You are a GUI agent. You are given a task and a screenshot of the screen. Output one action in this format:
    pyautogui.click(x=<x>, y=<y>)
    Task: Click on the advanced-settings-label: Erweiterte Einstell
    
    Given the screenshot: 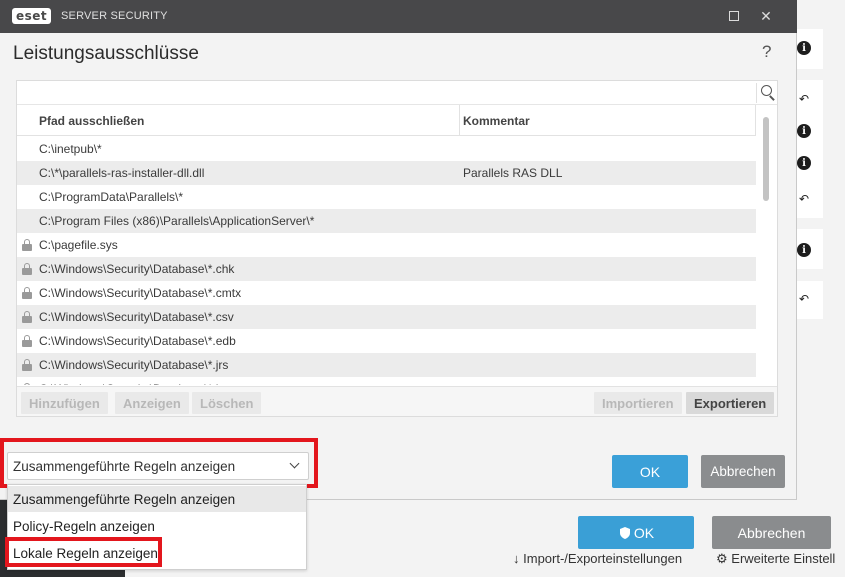 What is the action you would take?
    pyautogui.click(x=783, y=558)
    